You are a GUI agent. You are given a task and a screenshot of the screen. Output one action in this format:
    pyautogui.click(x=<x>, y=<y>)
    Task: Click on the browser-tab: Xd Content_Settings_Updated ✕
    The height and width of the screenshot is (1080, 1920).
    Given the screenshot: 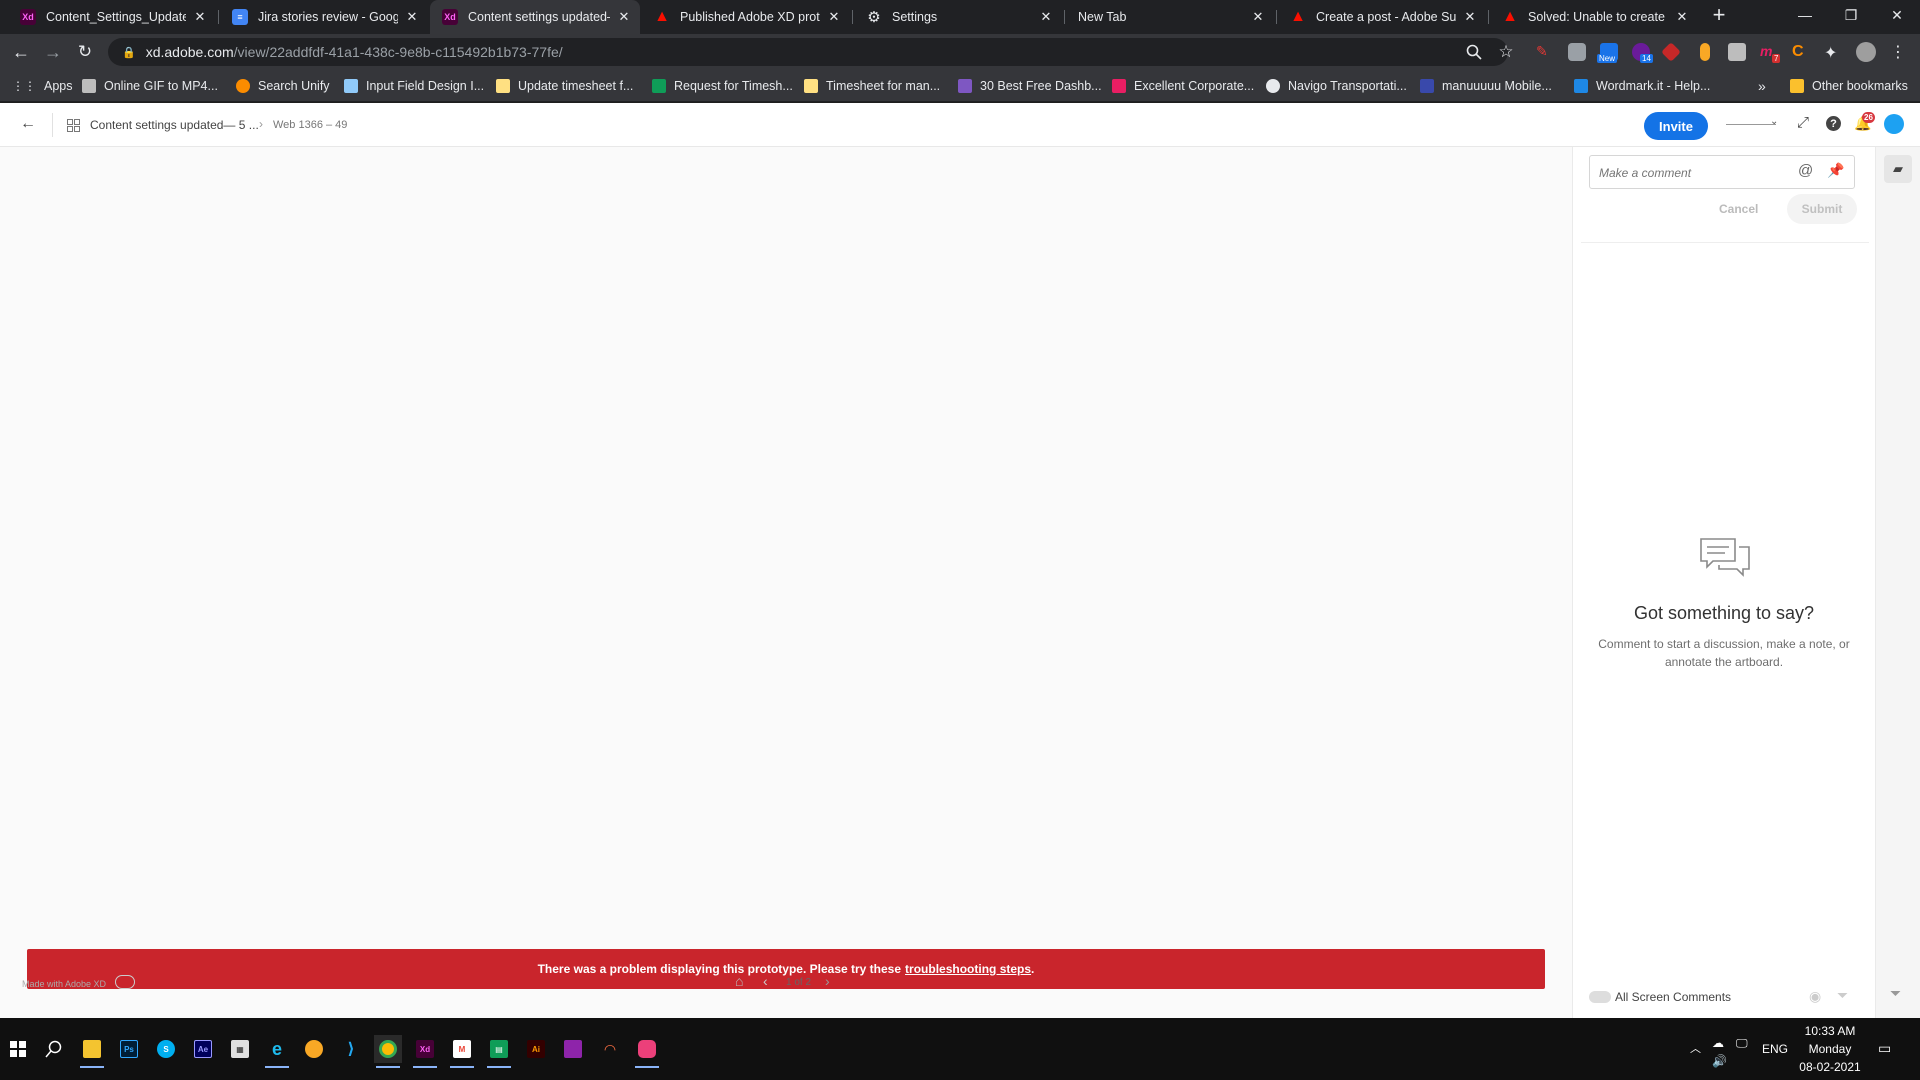 What is the action you would take?
    pyautogui.click(x=112, y=17)
    